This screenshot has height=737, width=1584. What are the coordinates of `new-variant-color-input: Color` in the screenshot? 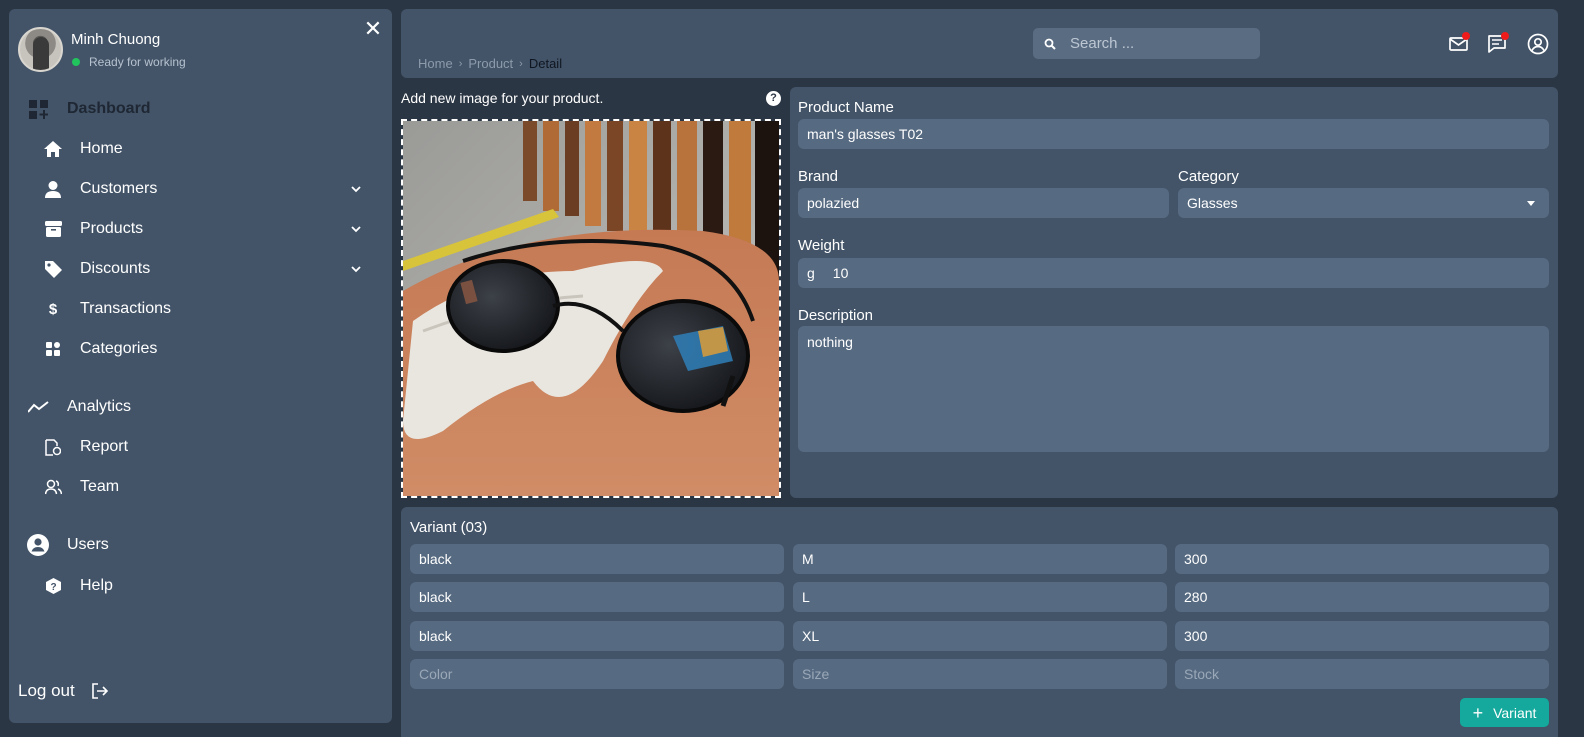 It's located at (597, 674).